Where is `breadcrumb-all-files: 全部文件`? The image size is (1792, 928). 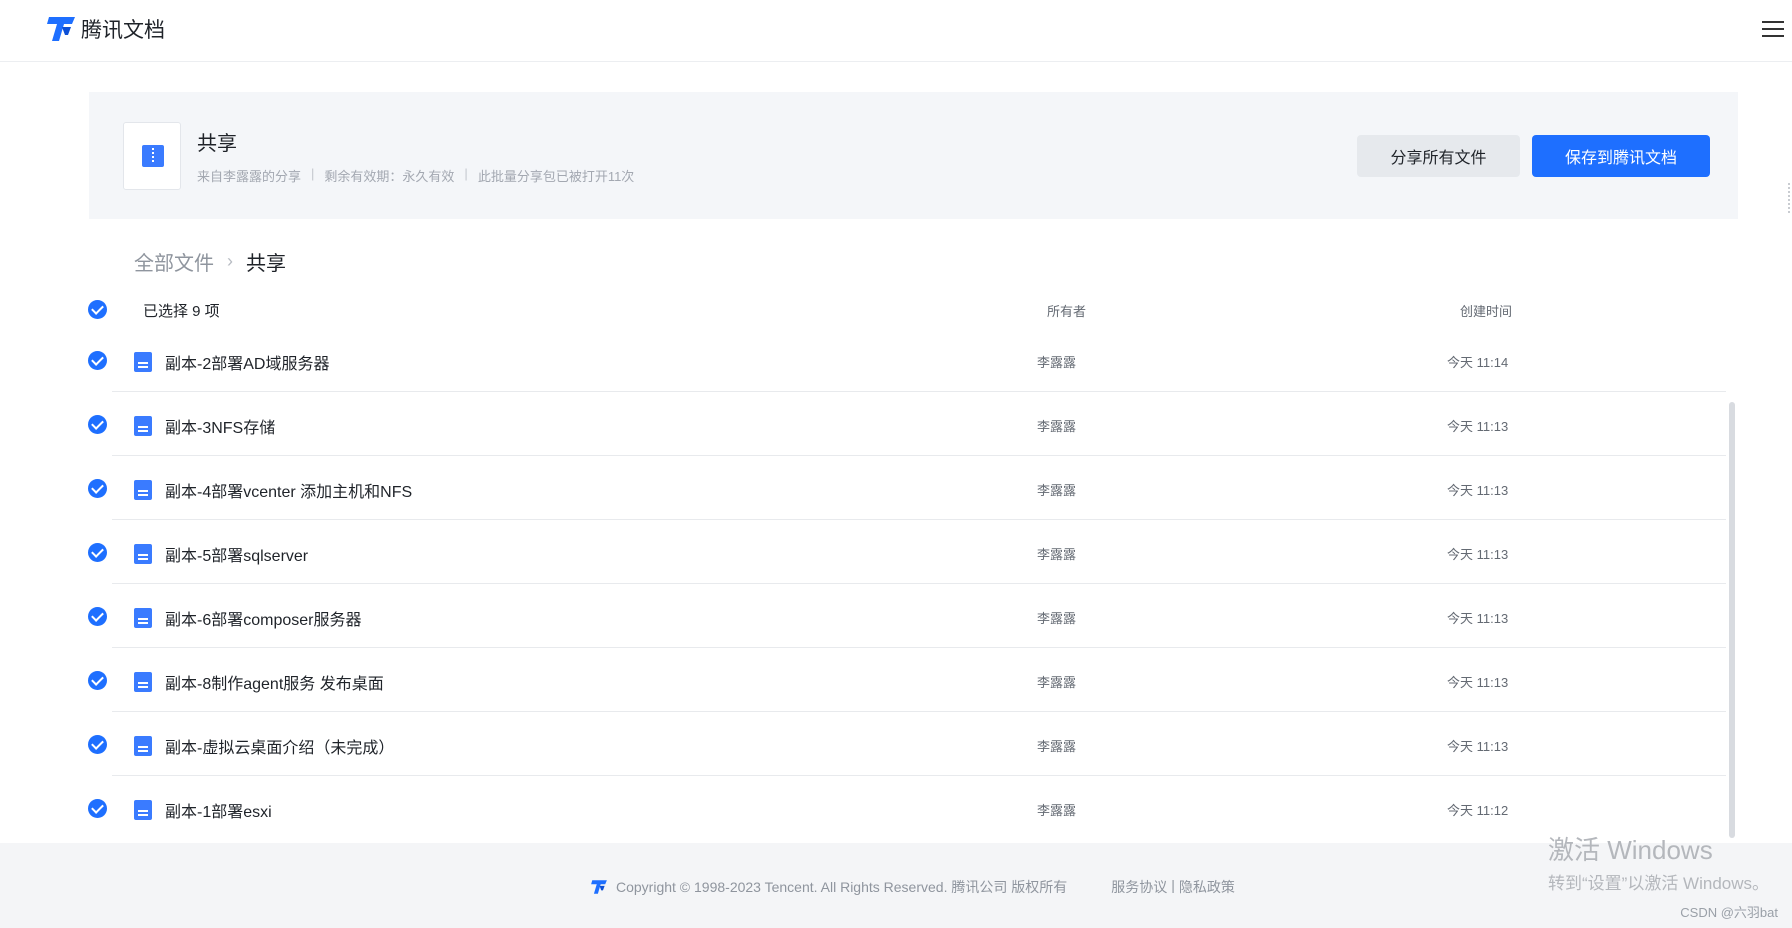
breadcrumb-all-files: 全部文件 is located at coordinates (174, 261).